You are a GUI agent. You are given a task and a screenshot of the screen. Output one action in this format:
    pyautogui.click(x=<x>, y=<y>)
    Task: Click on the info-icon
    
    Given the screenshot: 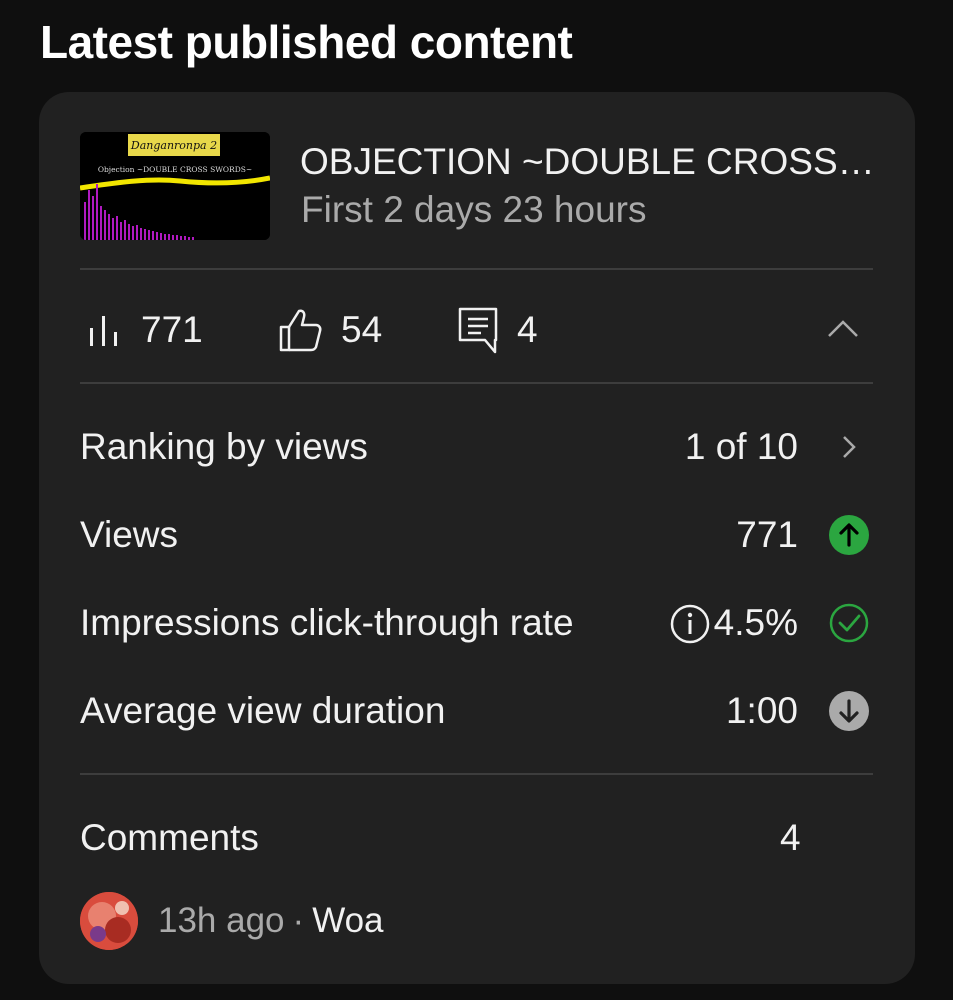 What is the action you would take?
    pyautogui.click(x=690, y=624)
    